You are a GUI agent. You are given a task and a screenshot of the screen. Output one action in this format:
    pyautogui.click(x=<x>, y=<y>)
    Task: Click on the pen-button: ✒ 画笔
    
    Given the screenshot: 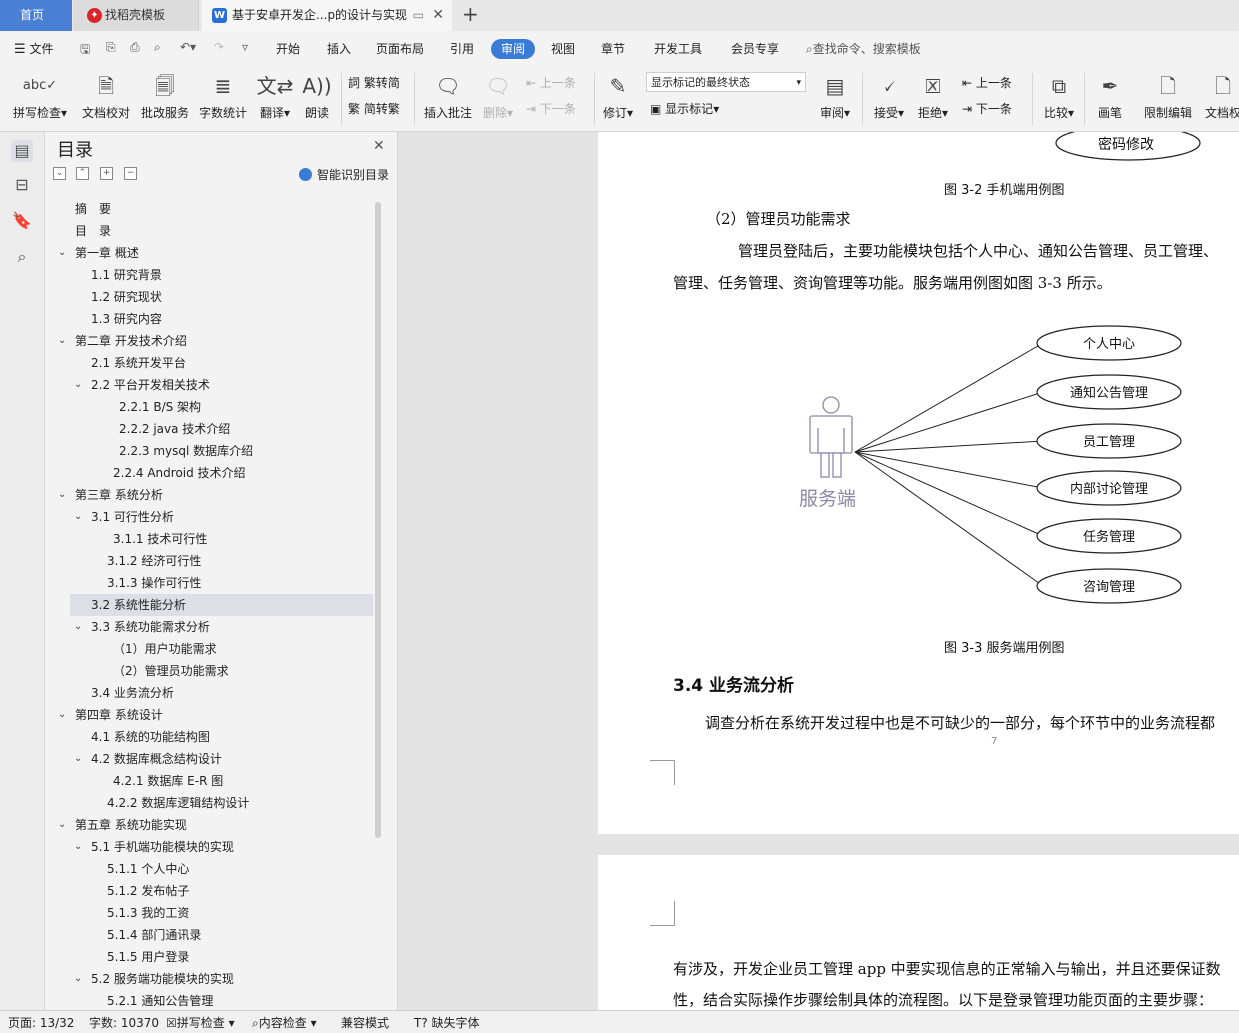 What is the action you would take?
    pyautogui.click(x=1110, y=96)
    